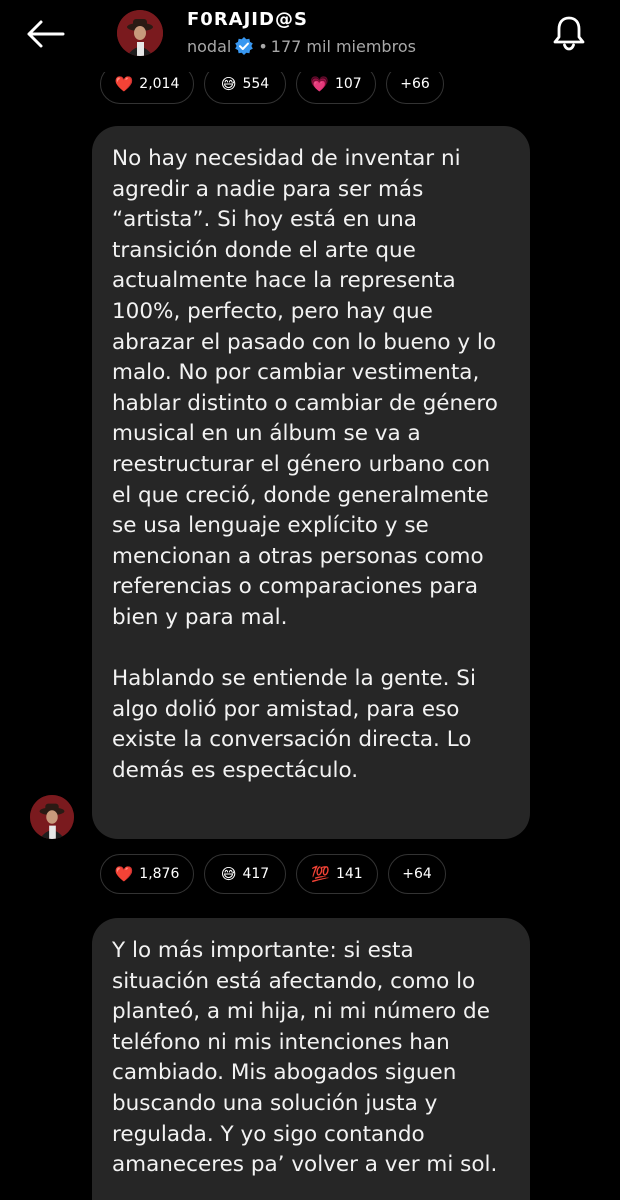 Image resolution: width=620 pixels, height=1200 pixels. Describe the element at coordinates (349, 874) in the screenshot. I see `reaction-count: 141` at that location.